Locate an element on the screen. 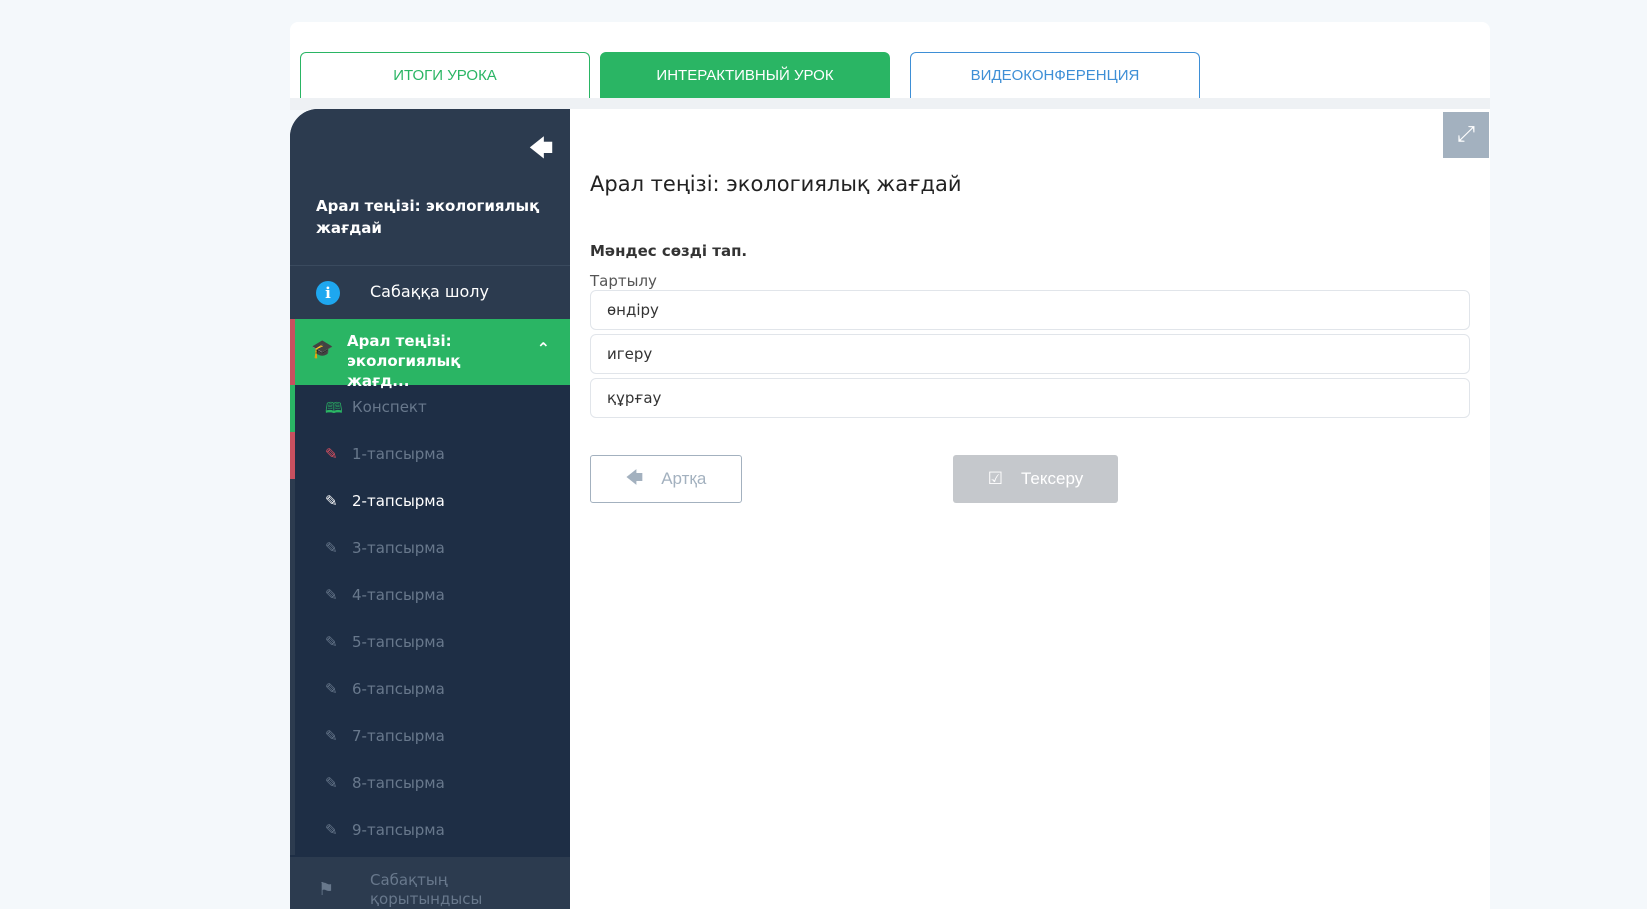  answer-option: игеру is located at coordinates (1030, 354).